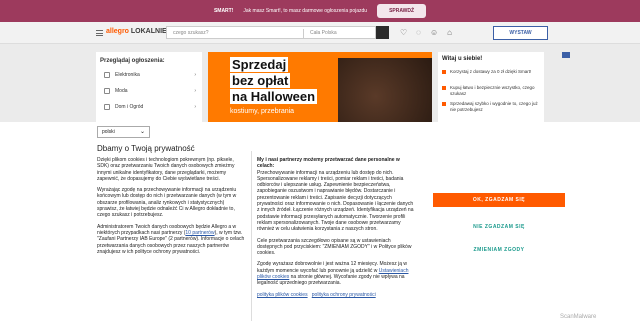 The height and width of the screenshot is (331, 640). What do you see at coordinates (132, 61) in the screenshot?
I see `categories-title: Przeglądaj ogłoszenia:` at bounding box center [132, 61].